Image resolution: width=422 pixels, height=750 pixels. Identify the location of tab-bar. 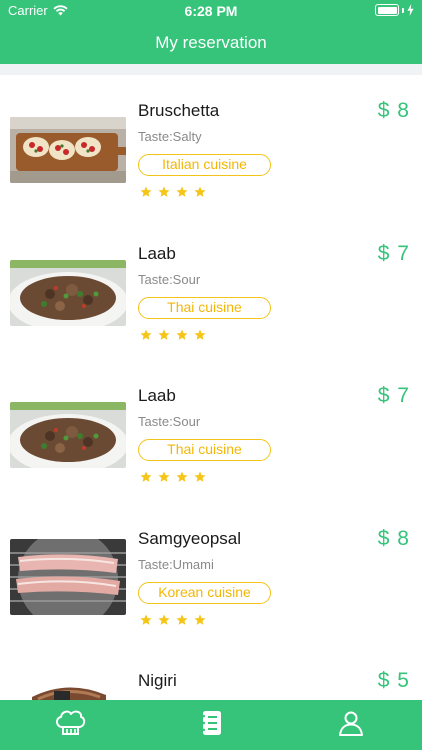
(211, 725).